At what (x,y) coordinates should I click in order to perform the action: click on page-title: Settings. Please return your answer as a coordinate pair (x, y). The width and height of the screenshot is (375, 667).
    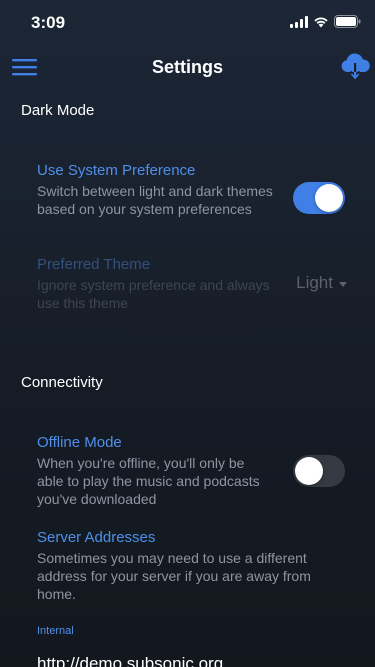
    Looking at the image, I should click on (187, 67).